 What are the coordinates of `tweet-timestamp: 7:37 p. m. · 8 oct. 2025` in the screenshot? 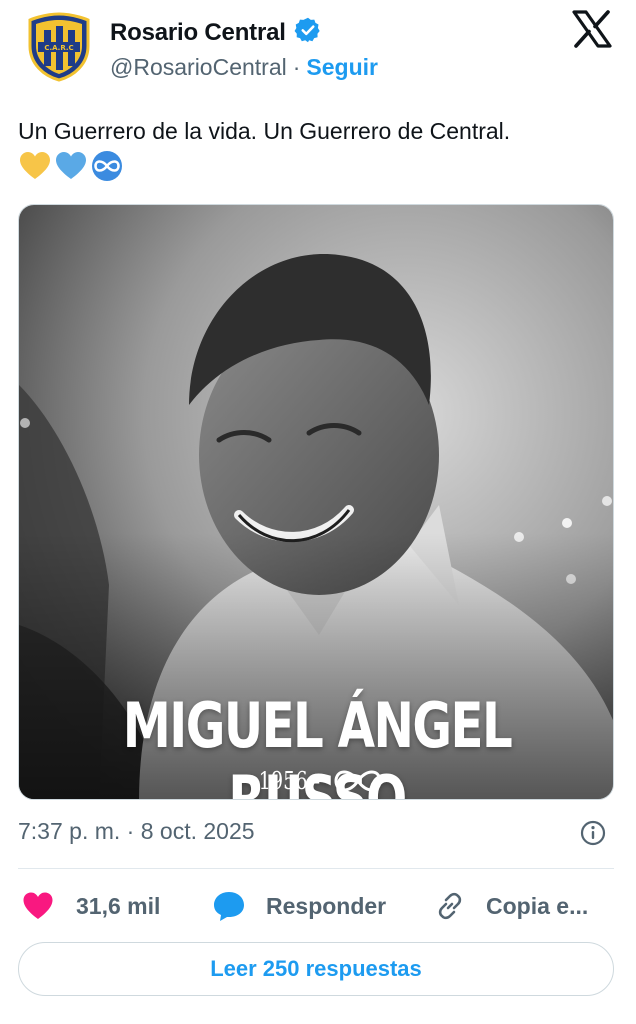 It's located at (136, 831).